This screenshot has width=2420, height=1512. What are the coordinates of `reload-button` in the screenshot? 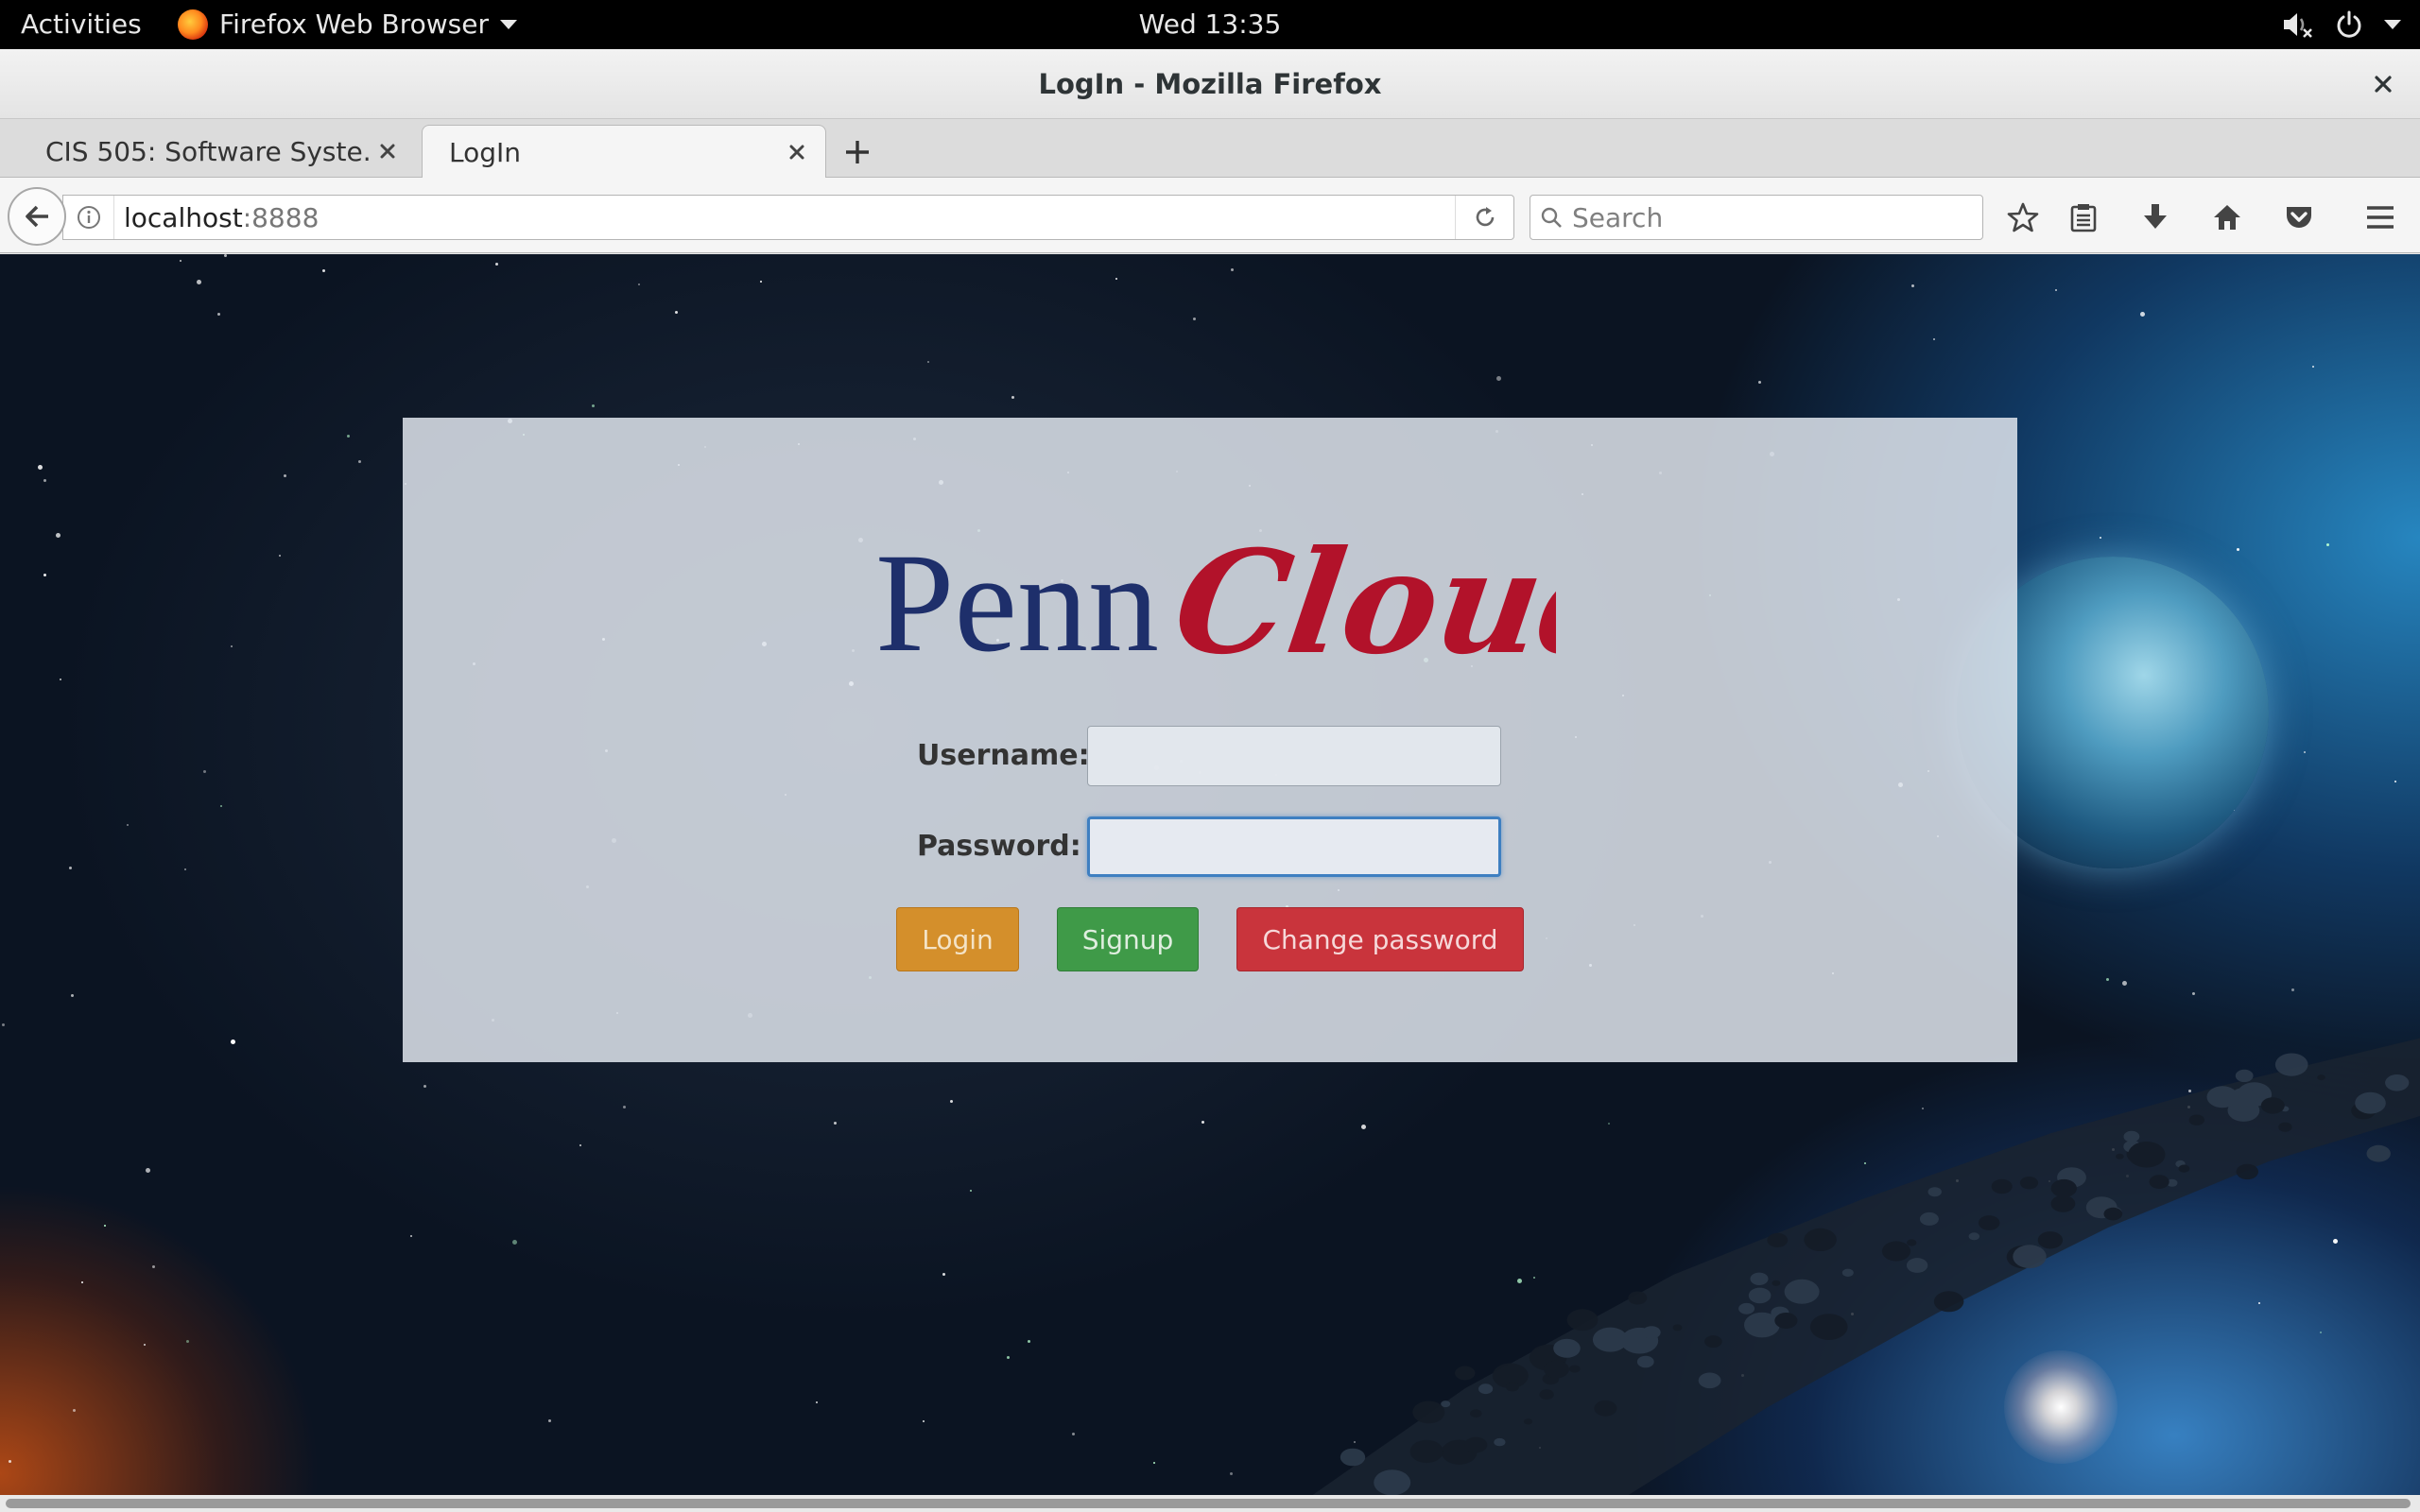 It's located at (1484, 217).